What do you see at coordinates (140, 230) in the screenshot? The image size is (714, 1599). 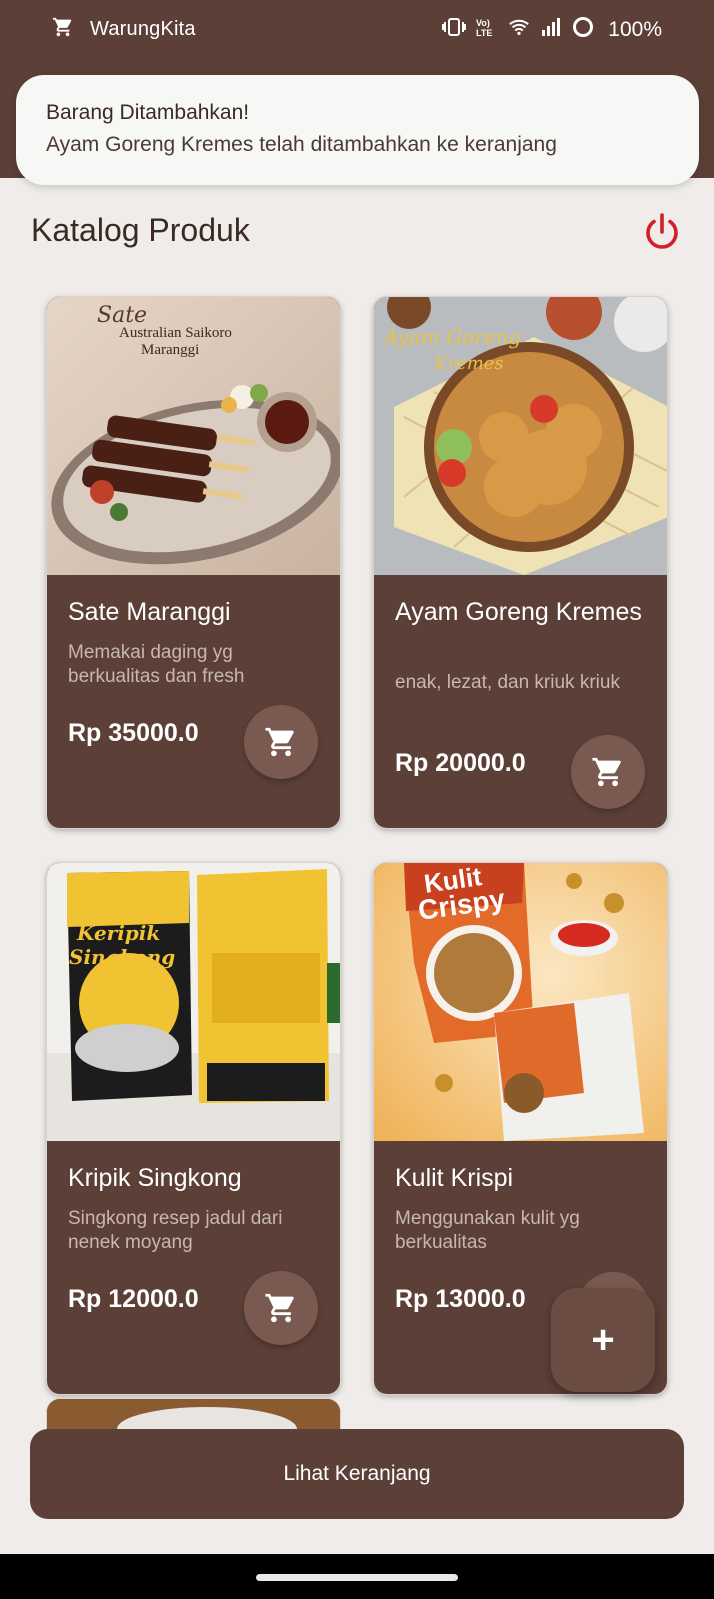 I see `page-title: Katalog Produk` at bounding box center [140, 230].